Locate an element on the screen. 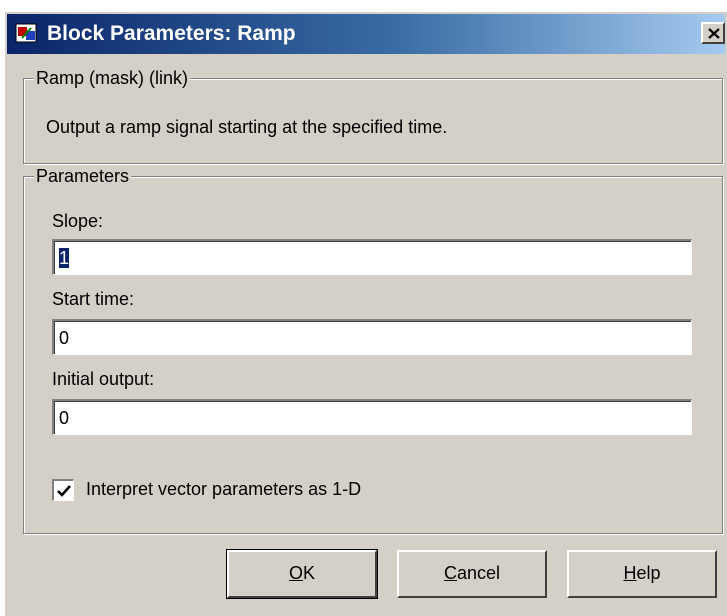  help-mnemonic: H is located at coordinates (630, 573).